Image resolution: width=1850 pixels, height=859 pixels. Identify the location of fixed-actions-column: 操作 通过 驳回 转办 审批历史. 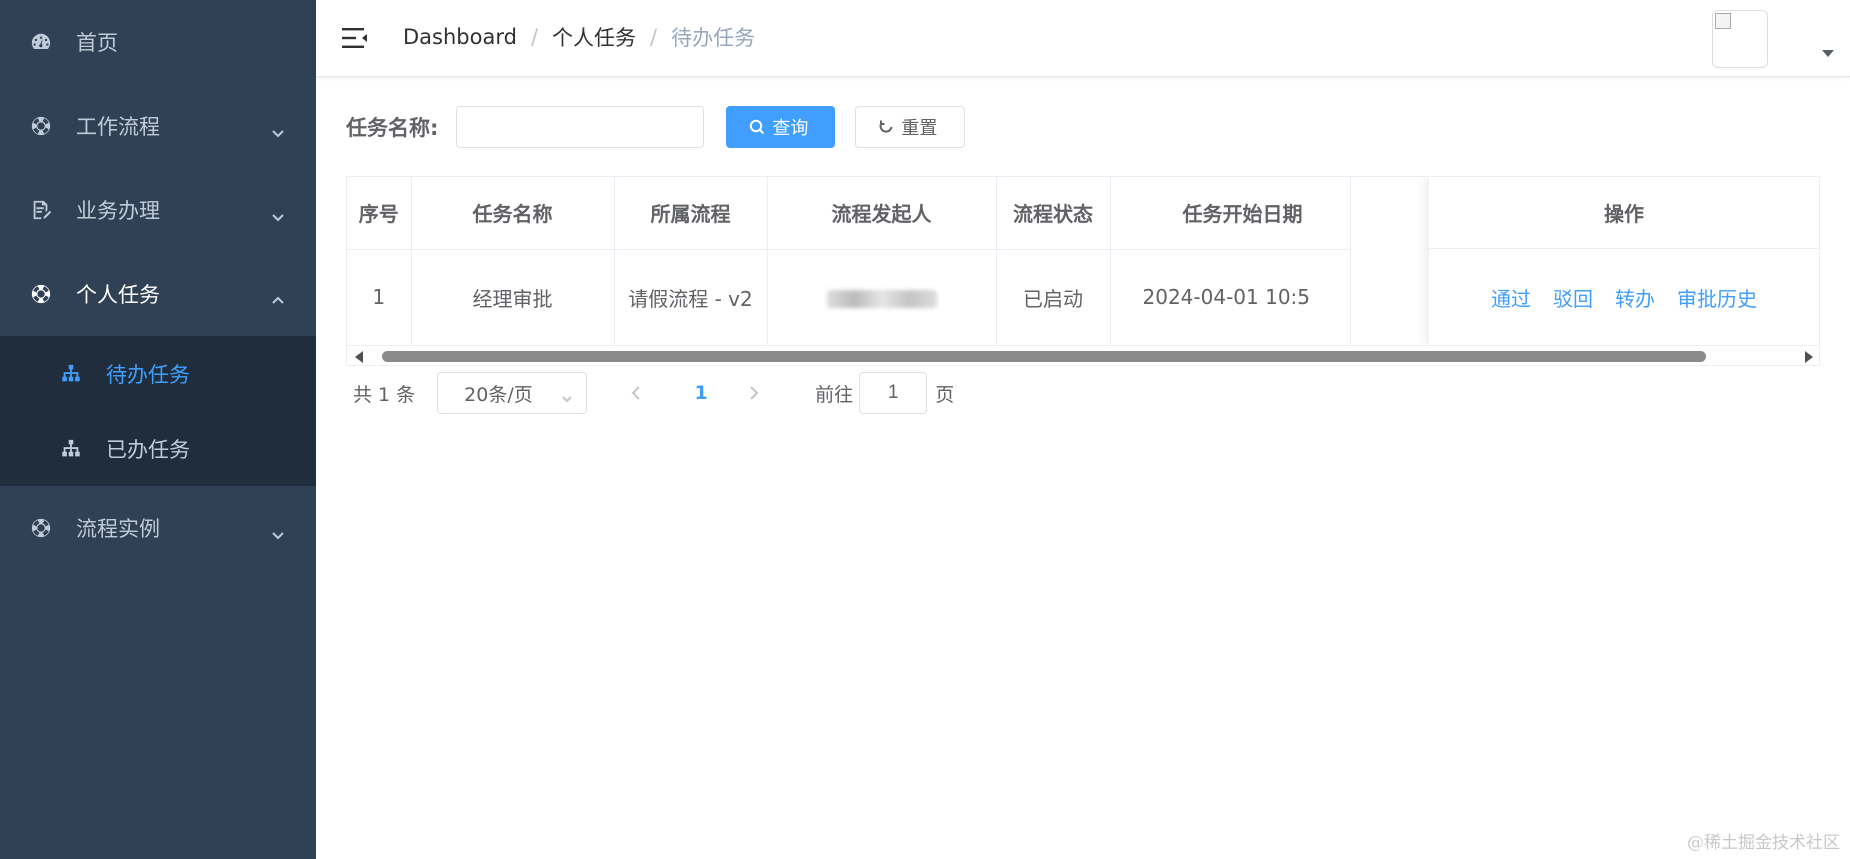
(1624, 261).